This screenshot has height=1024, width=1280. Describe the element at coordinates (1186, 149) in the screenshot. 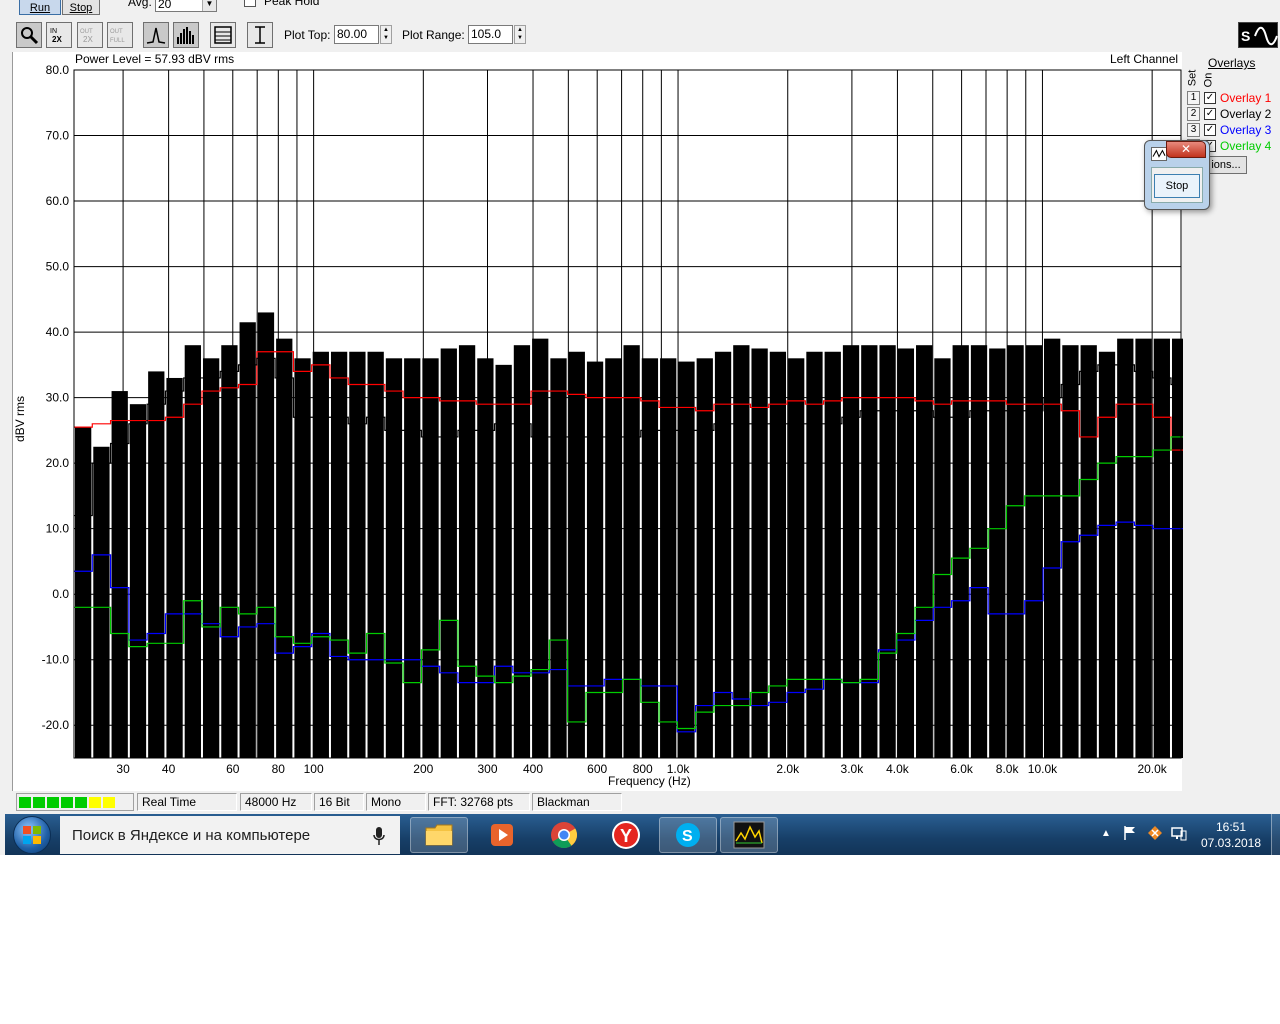

I see `close-icon: ✕` at that location.